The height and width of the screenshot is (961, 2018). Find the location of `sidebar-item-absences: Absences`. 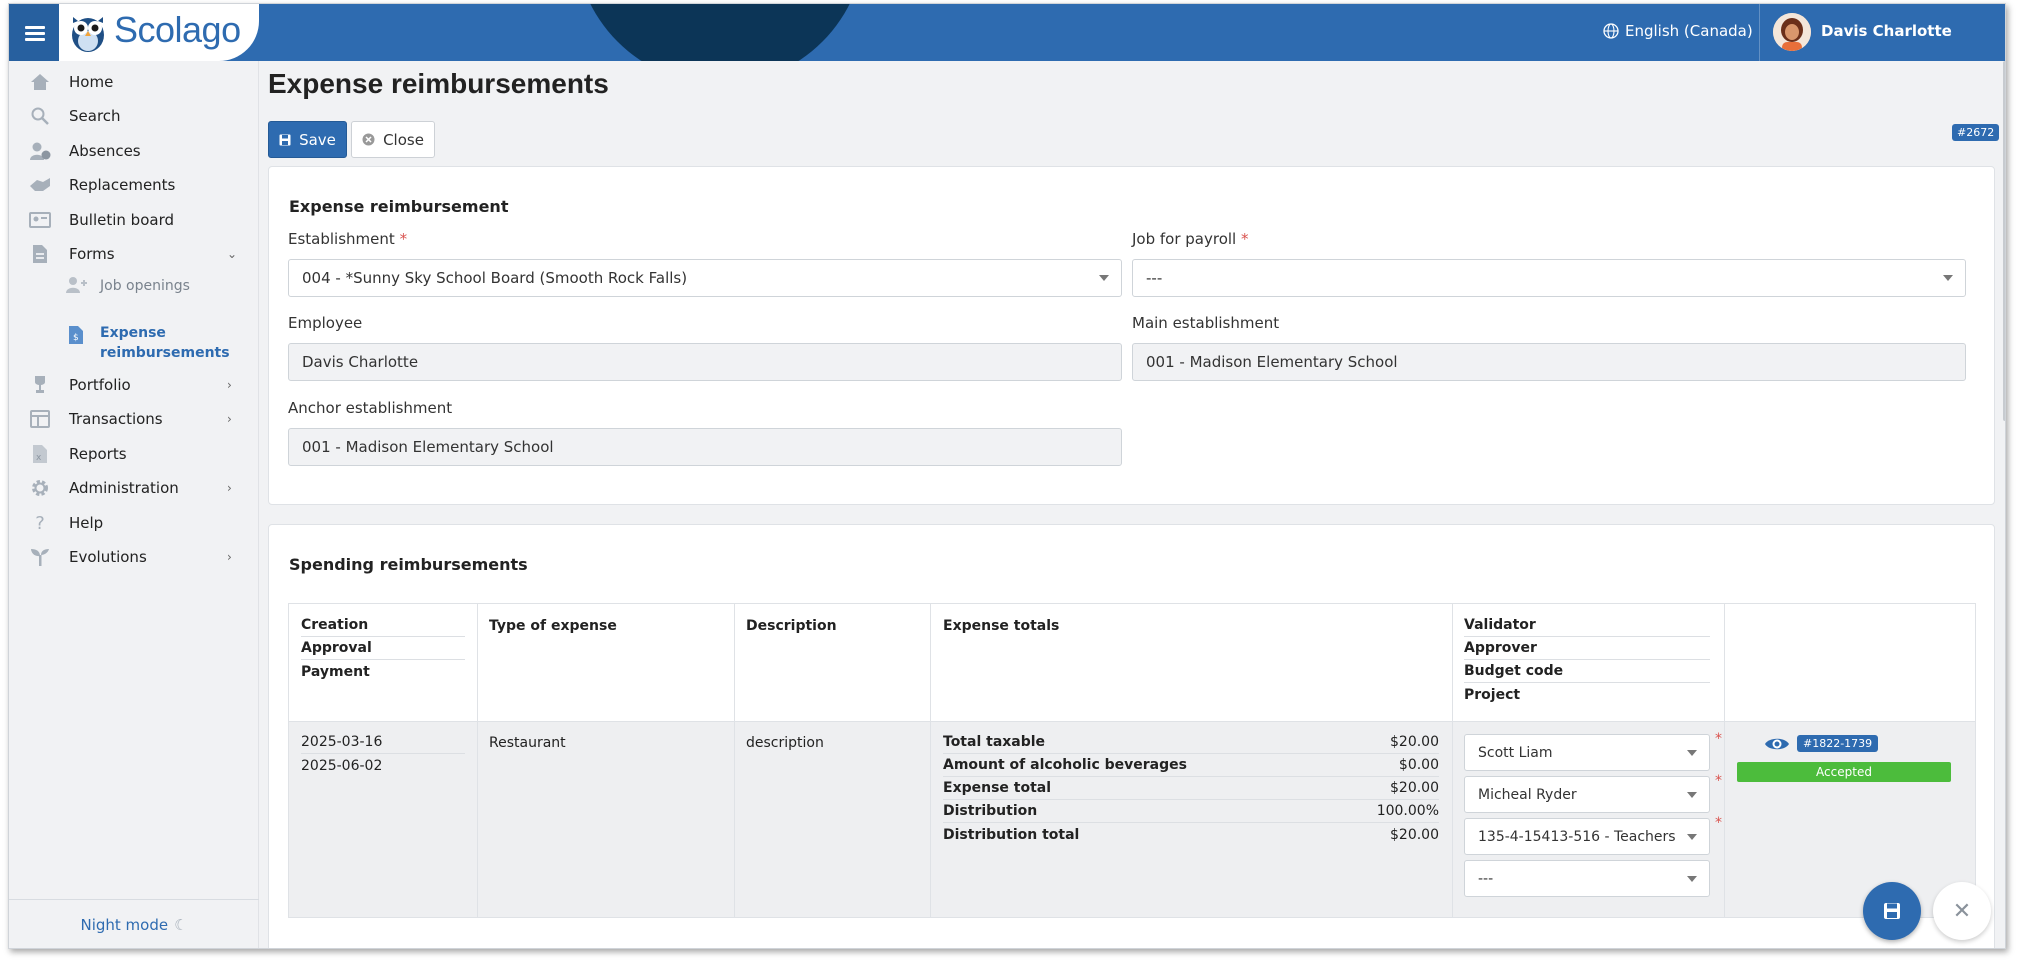

sidebar-item-absences: Absences is located at coordinates (134, 151).